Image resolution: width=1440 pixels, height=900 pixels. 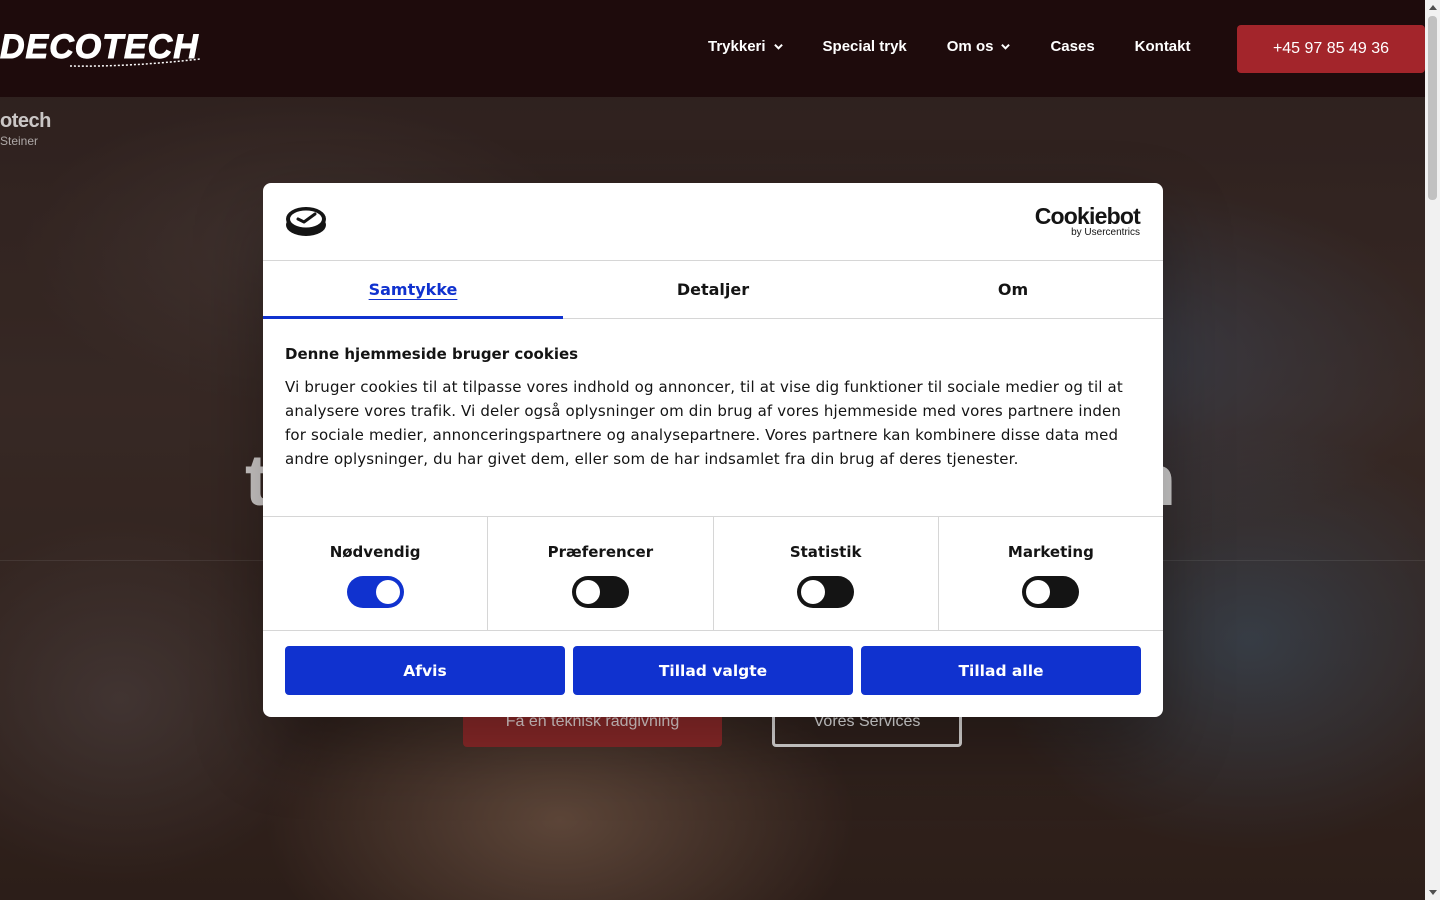 I want to click on scrollbar-thumb, so click(x=1432, y=108).